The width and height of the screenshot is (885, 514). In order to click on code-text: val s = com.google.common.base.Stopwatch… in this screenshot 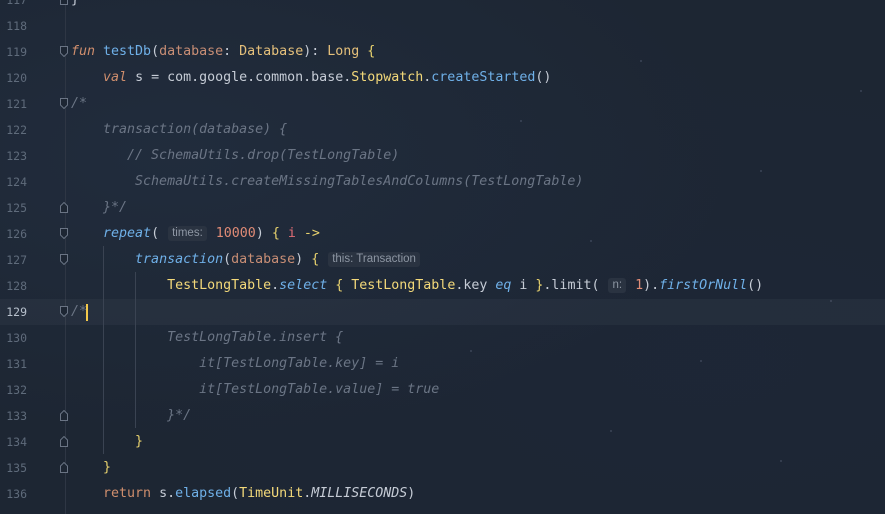, I will do `click(311, 78)`.